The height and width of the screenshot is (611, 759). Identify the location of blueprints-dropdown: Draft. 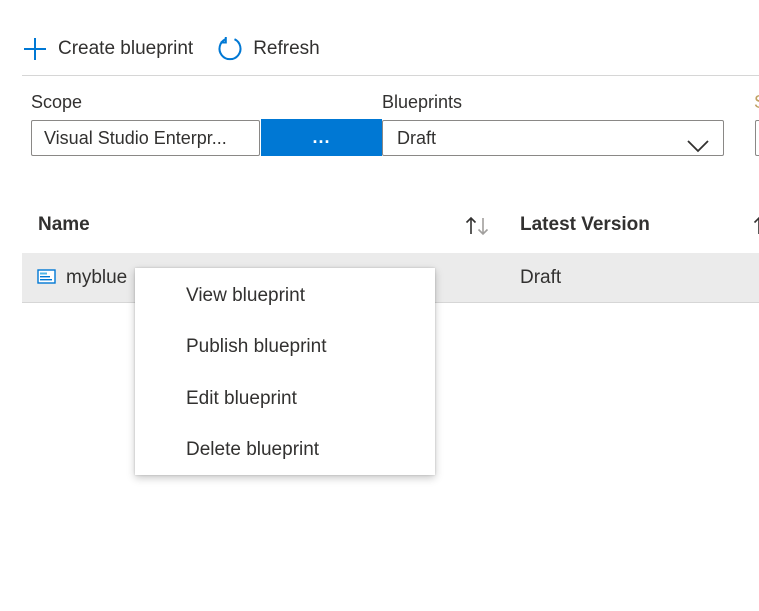
(553, 138).